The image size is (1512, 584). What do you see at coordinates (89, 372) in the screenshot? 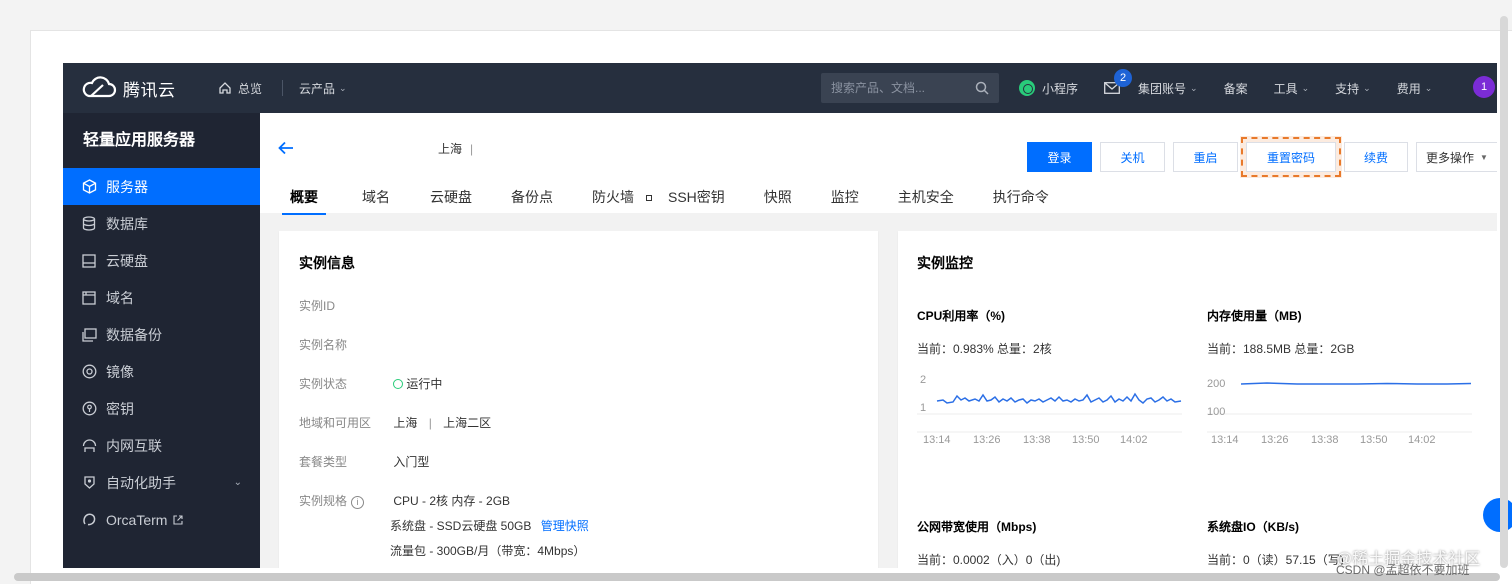
I see `image-icon` at bounding box center [89, 372].